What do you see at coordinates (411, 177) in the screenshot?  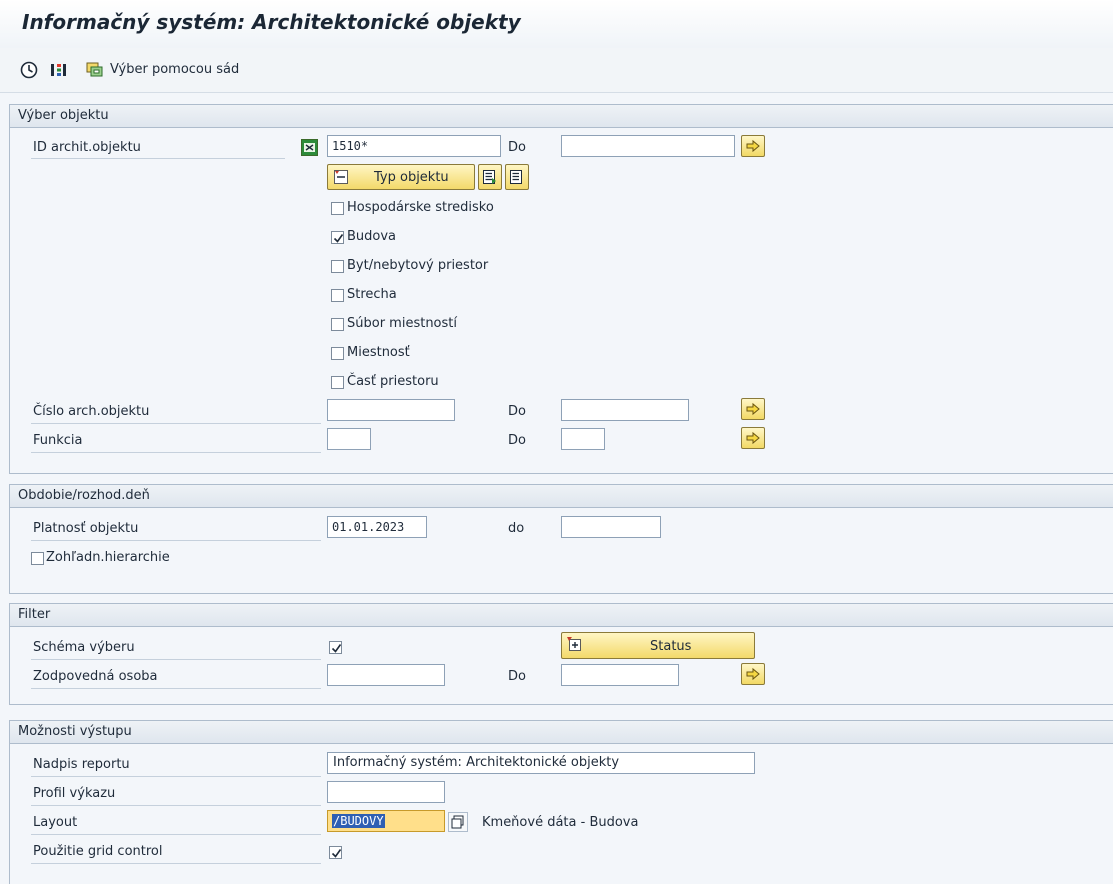 I see `object-type-button-label: Typ objektu` at bounding box center [411, 177].